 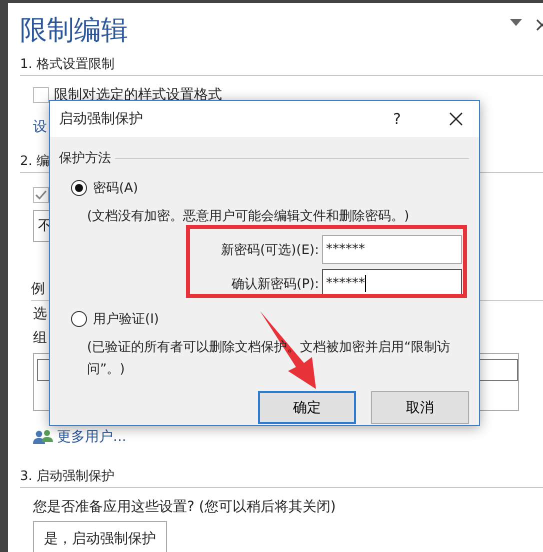 I want to click on users-icon, so click(x=43, y=437).